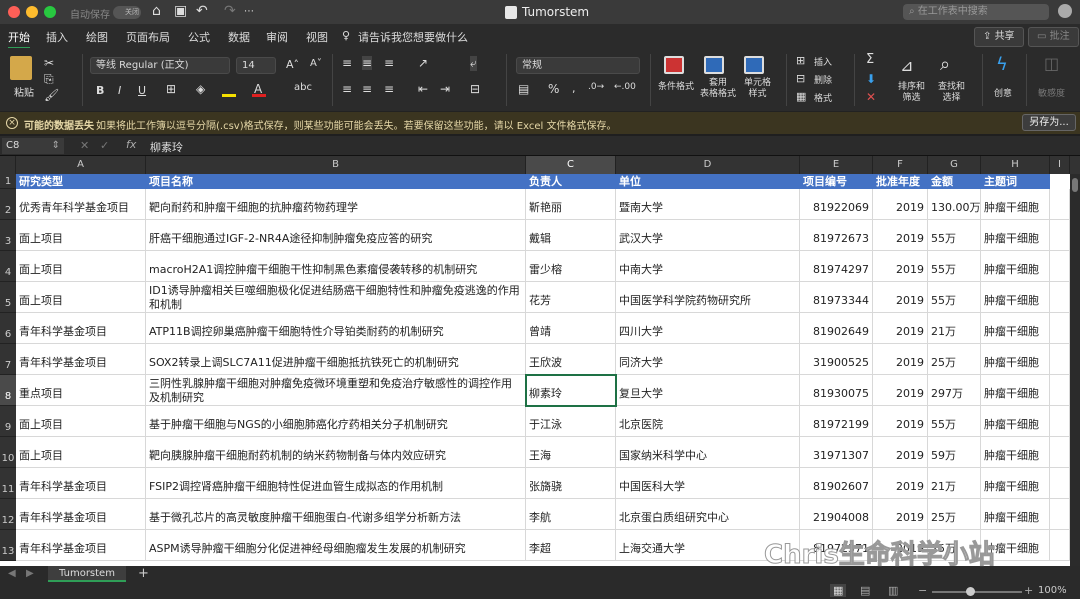 Image resolution: width=1080 pixels, height=599 pixels. Describe the element at coordinates (708, 390) in the screenshot. I see `table-cell: 复旦大学` at that location.